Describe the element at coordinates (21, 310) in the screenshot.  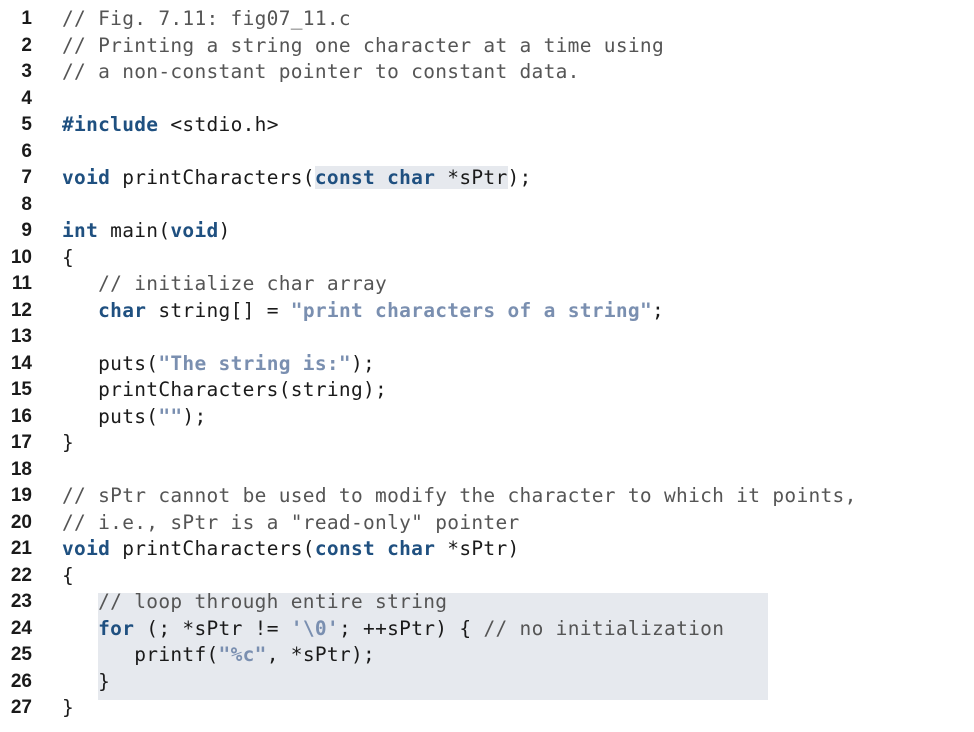
I see `line-number: 12` at that location.